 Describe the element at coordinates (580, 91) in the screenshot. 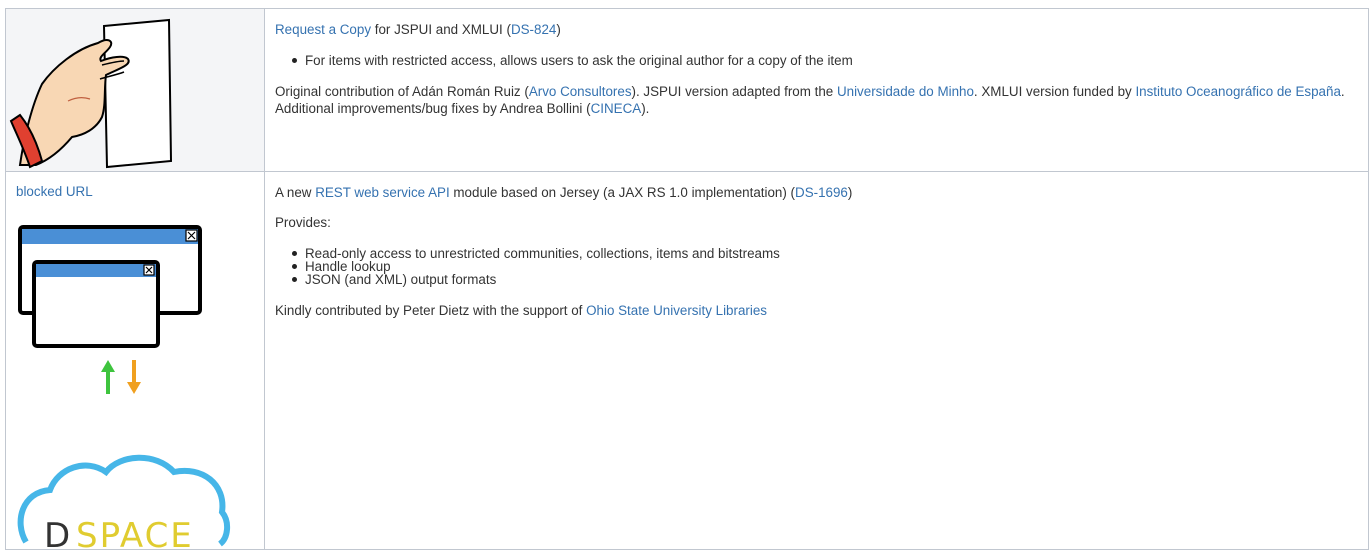

I see `arvo-consultores-link: Arvo Consultores` at that location.